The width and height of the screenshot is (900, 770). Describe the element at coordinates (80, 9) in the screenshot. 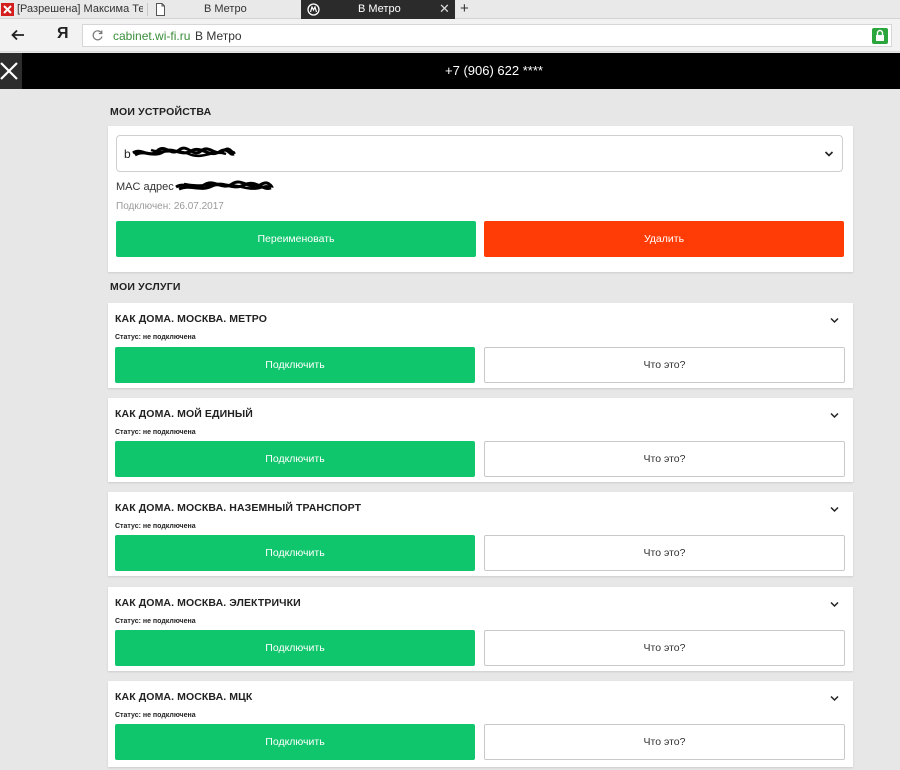

I see `tab-label: [Разрешена] Максима Теле` at that location.